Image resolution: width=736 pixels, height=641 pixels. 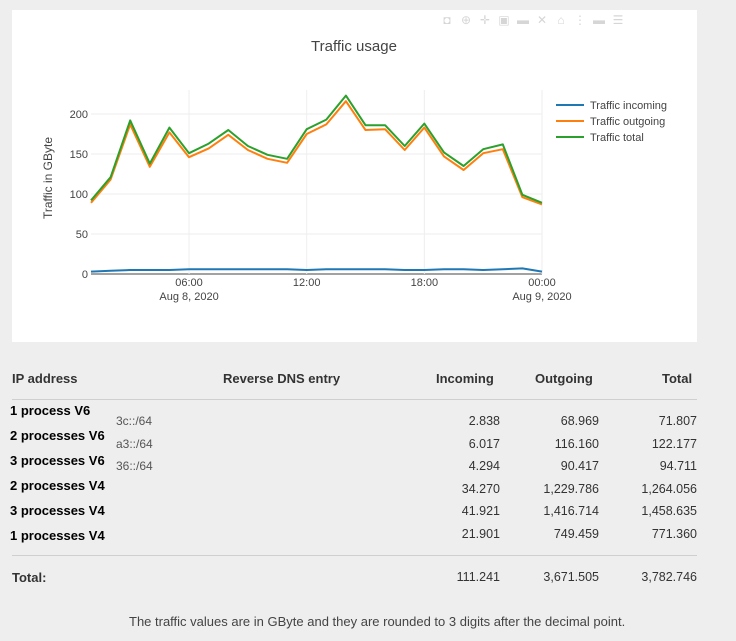 I want to click on total-total: 3,782.746, so click(x=669, y=577).